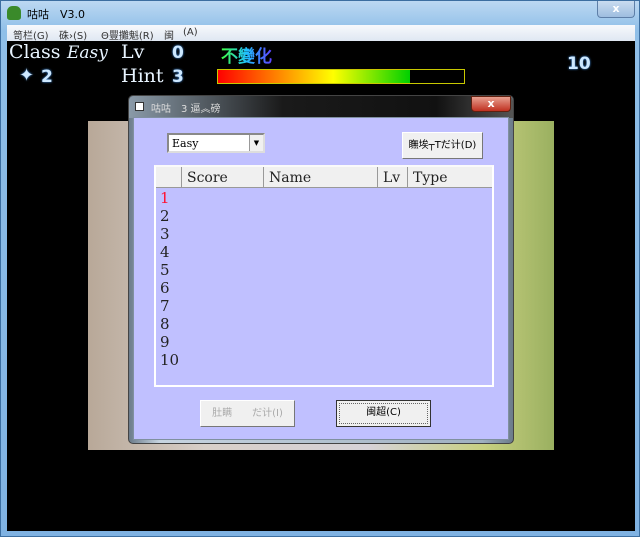 This screenshot has width=640, height=537. What do you see at coordinates (165, 198) in the screenshot?
I see `table-row: 1` at bounding box center [165, 198].